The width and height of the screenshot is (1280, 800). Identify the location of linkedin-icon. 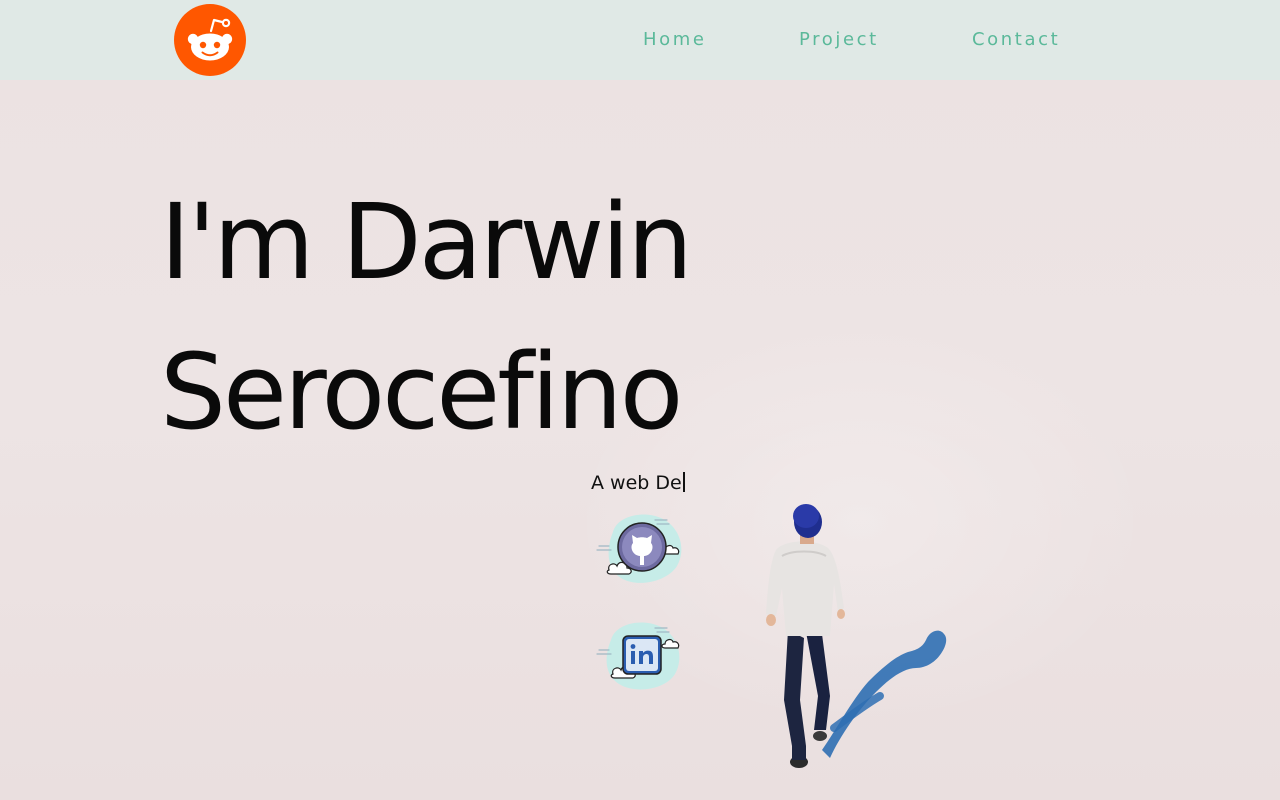
(638, 656).